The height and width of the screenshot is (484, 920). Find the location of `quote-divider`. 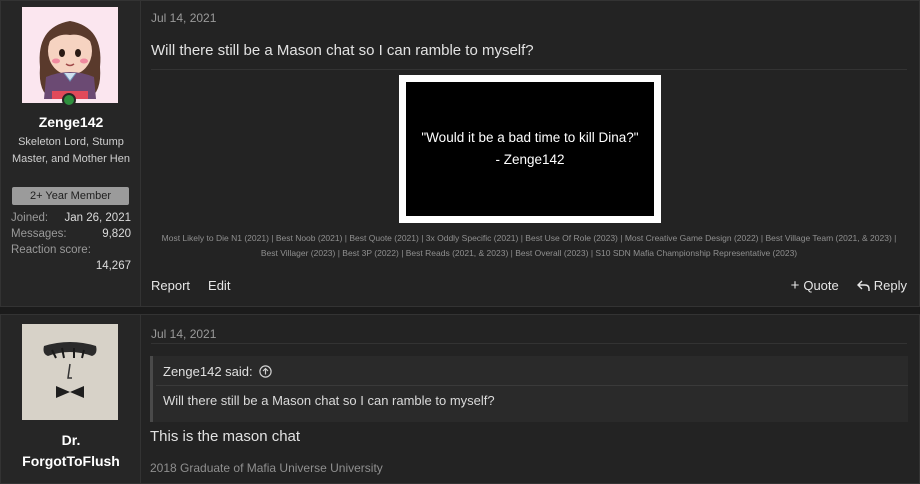

quote-divider is located at coordinates (532, 385).